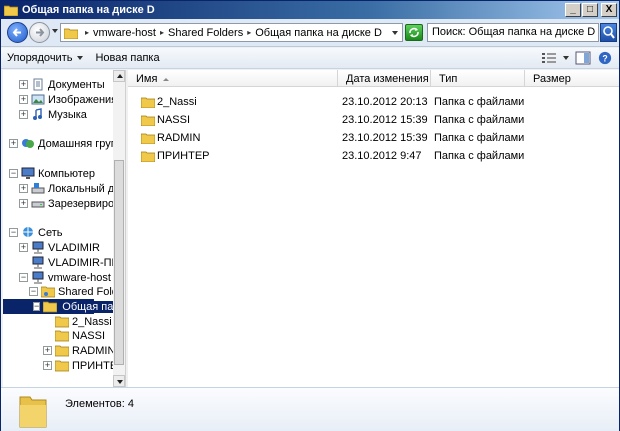 The width and height of the screenshot is (620, 431). I want to click on organize-label: Упорядочить, so click(40, 58).